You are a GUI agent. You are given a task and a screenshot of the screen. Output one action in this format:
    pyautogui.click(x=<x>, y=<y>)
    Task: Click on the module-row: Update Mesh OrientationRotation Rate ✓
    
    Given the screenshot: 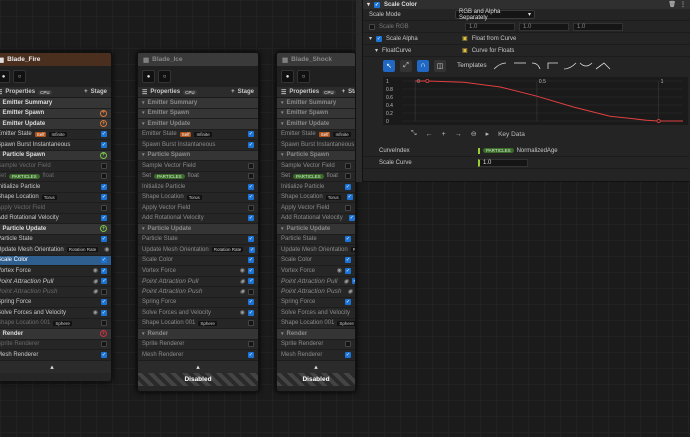 What is the action you would take?
    pyautogui.click(x=198, y=250)
    